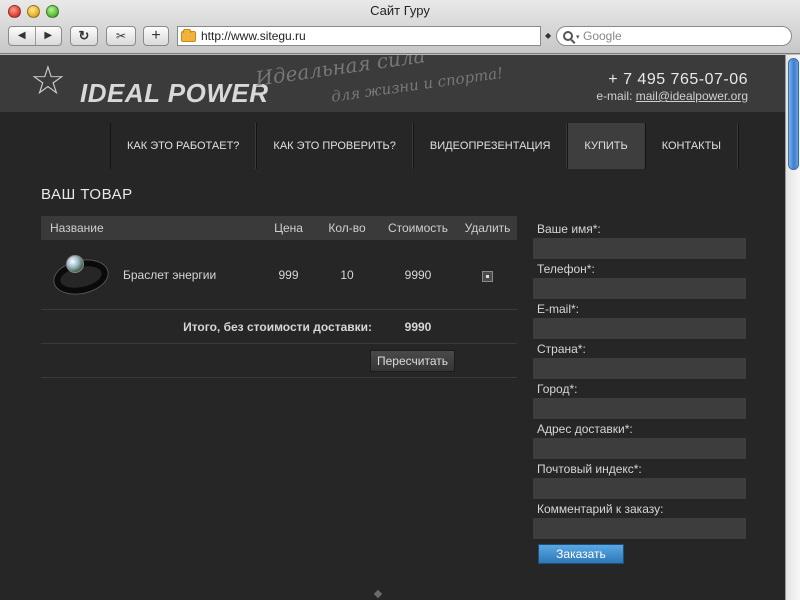 The width and height of the screenshot is (800, 600). What do you see at coordinates (739, 146) in the screenshot?
I see `menu-divider` at bounding box center [739, 146].